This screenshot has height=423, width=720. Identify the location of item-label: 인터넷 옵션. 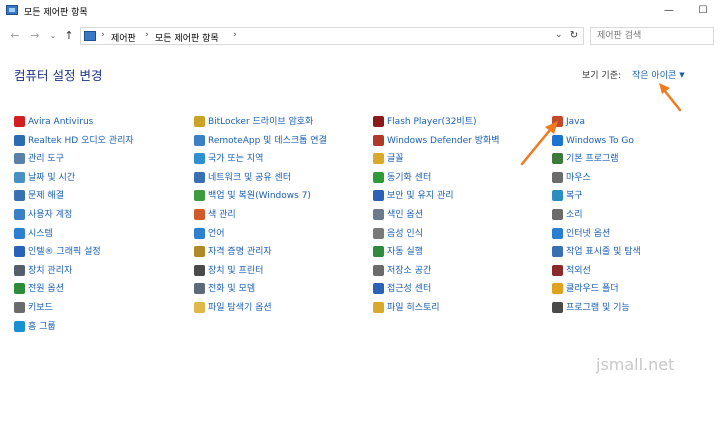
(588, 234).